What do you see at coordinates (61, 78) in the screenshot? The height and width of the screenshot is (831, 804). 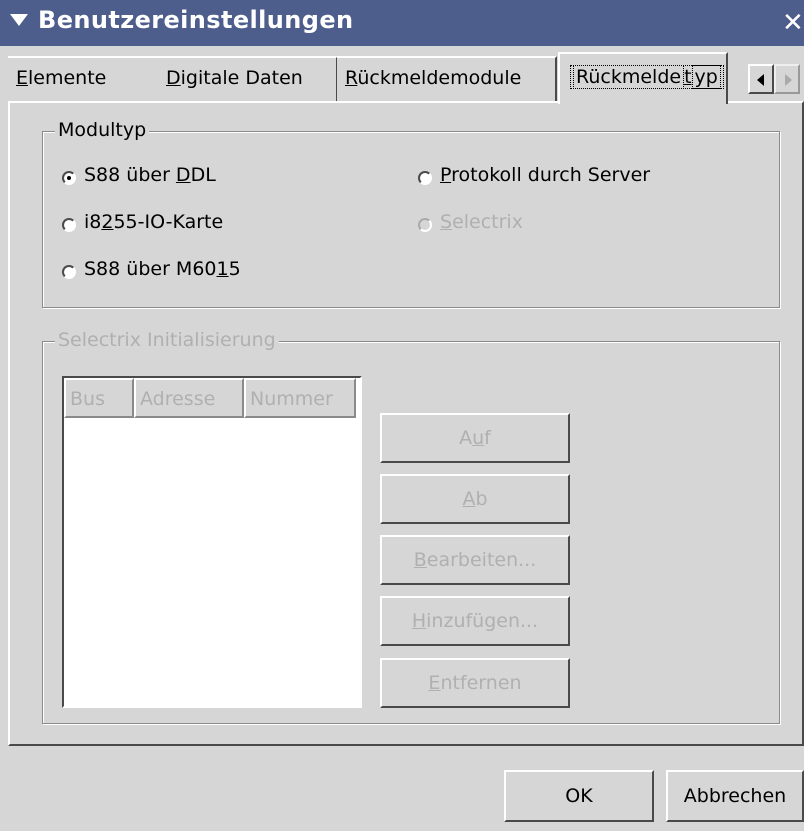 I see `tab-label: Elemente` at bounding box center [61, 78].